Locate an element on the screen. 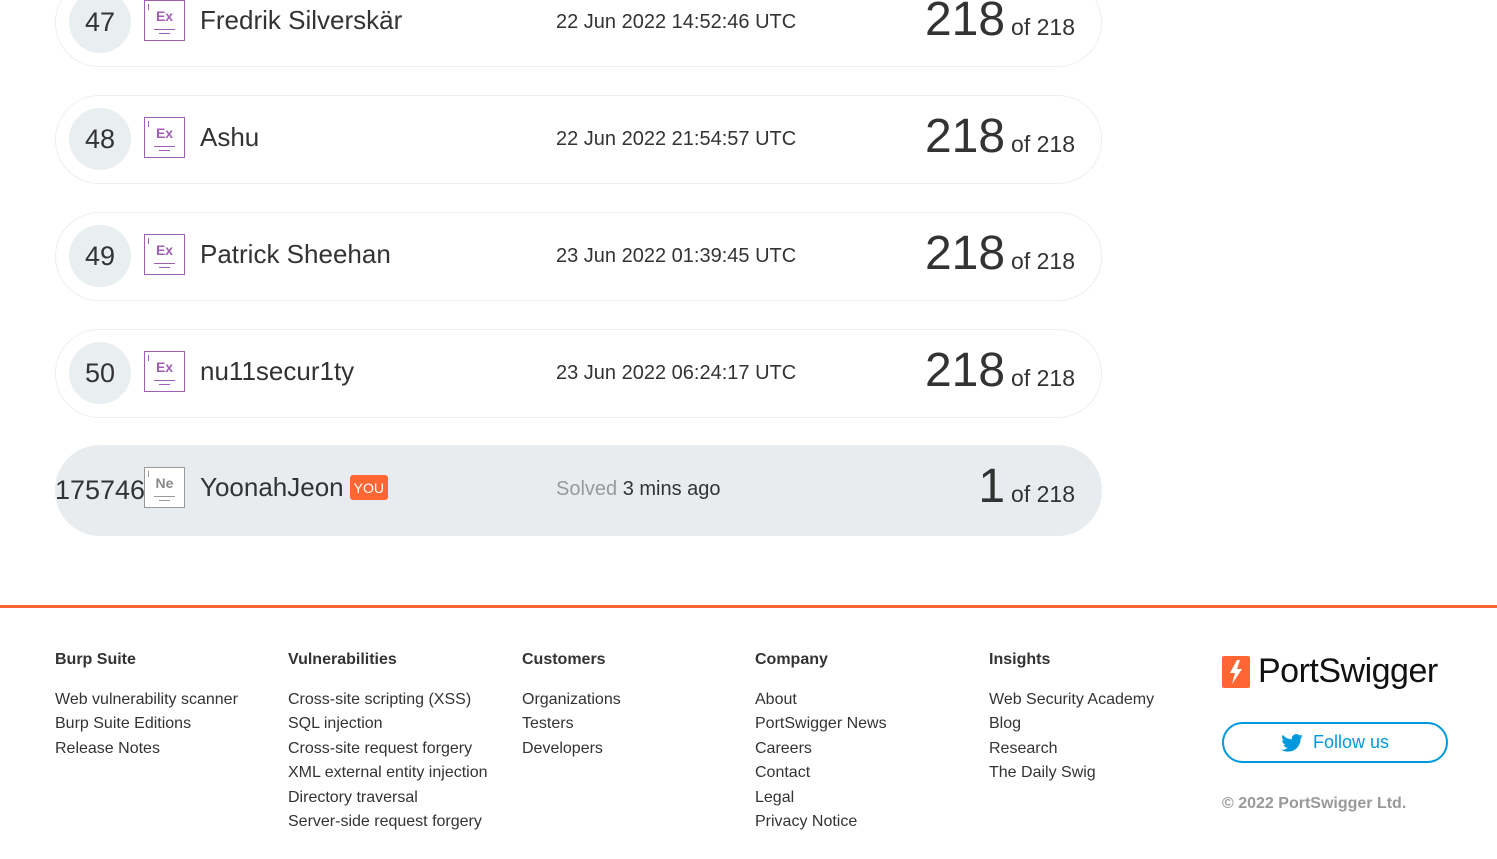 Image resolution: width=1497 pixels, height=859 pixels. follow-us-button: Follow us is located at coordinates (1335, 742).